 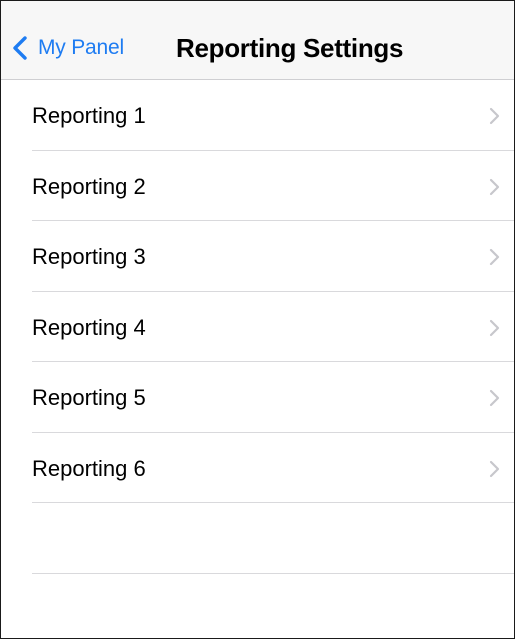 What do you see at coordinates (89, 186) in the screenshot?
I see `list-item-label: Reporting 2` at bounding box center [89, 186].